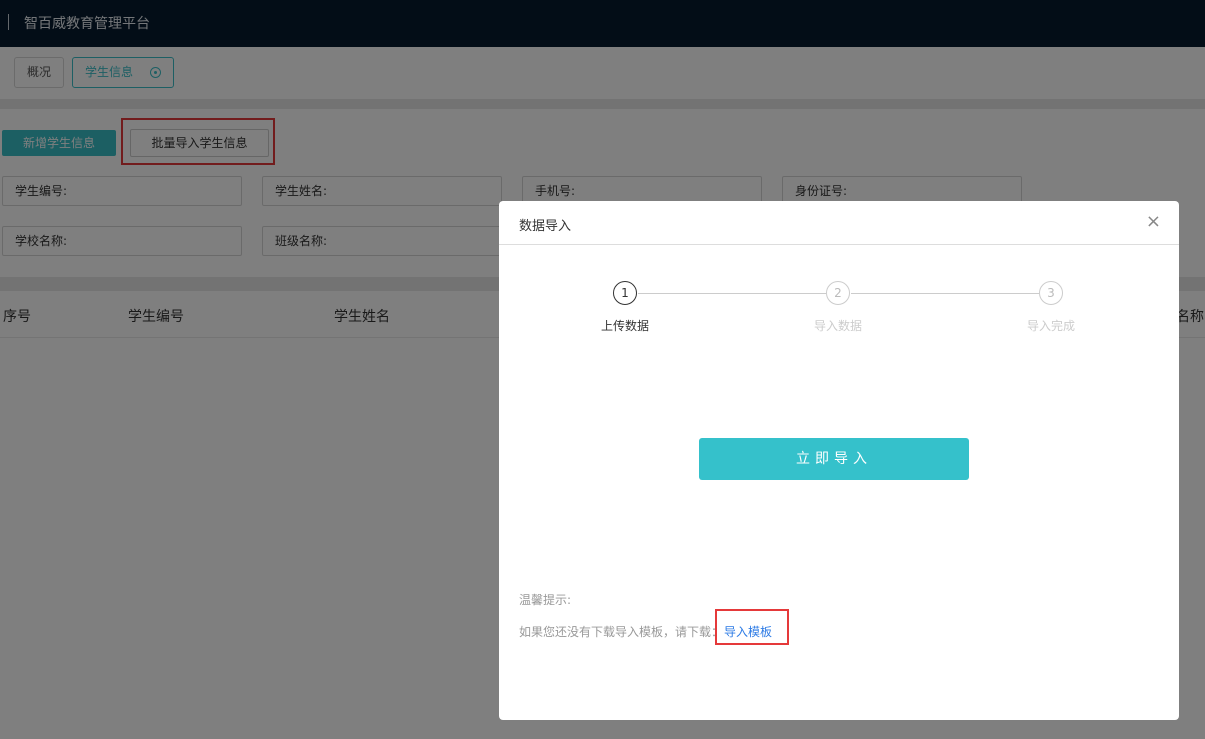  I want to click on dialog-title: 数据导入, so click(545, 226).